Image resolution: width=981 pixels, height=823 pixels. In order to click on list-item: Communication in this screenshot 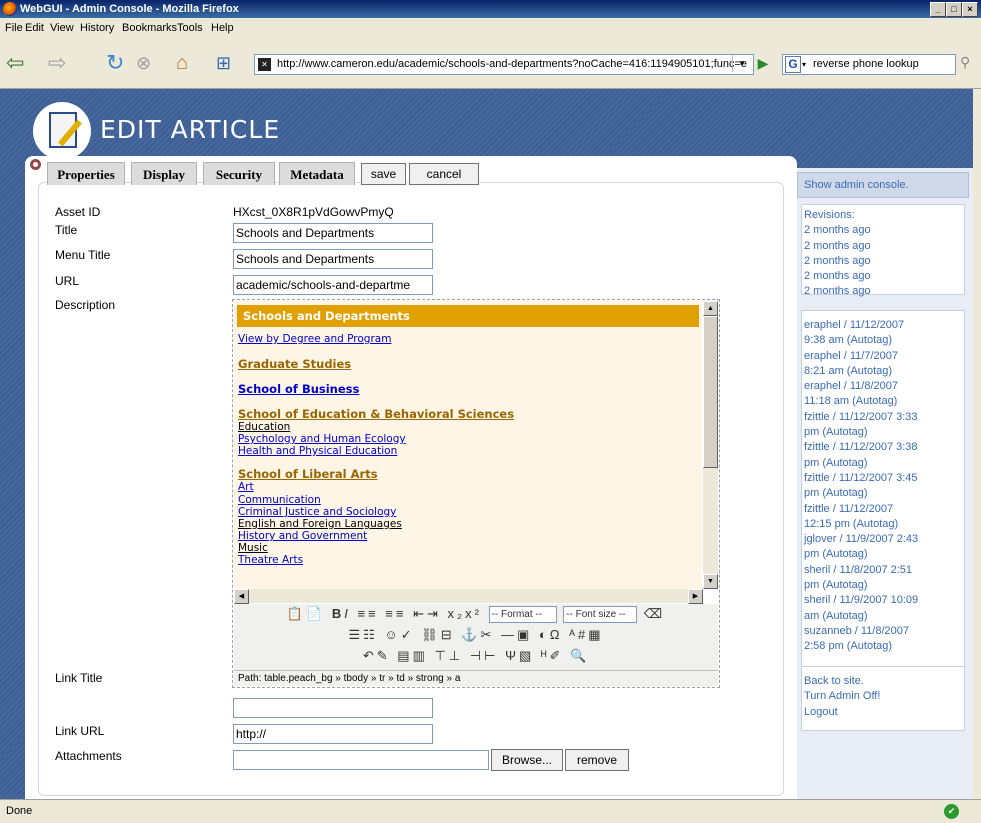, I will do `click(279, 500)`.